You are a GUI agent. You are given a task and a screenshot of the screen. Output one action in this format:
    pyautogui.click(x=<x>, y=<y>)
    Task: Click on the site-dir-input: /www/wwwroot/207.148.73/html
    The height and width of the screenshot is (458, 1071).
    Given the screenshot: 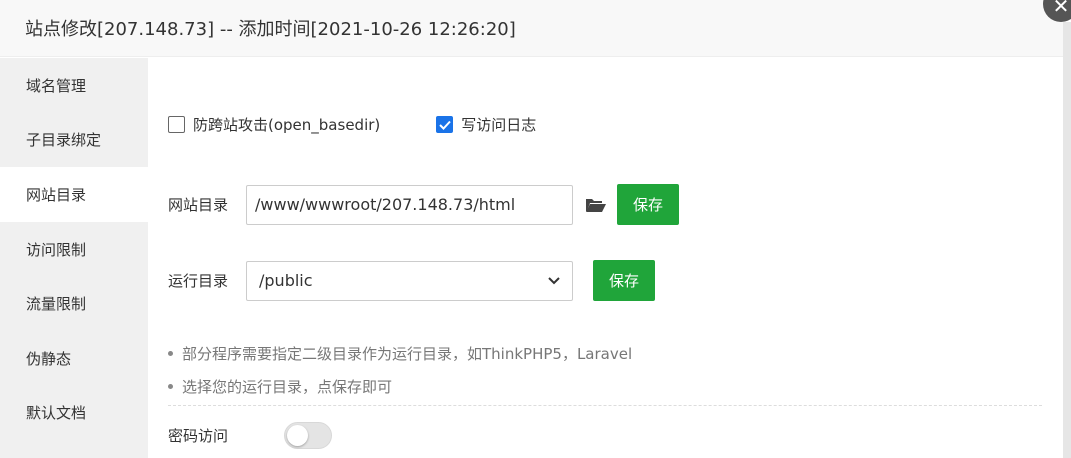 What is the action you would take?
    pyautogui.click(x=409, y=204)
    